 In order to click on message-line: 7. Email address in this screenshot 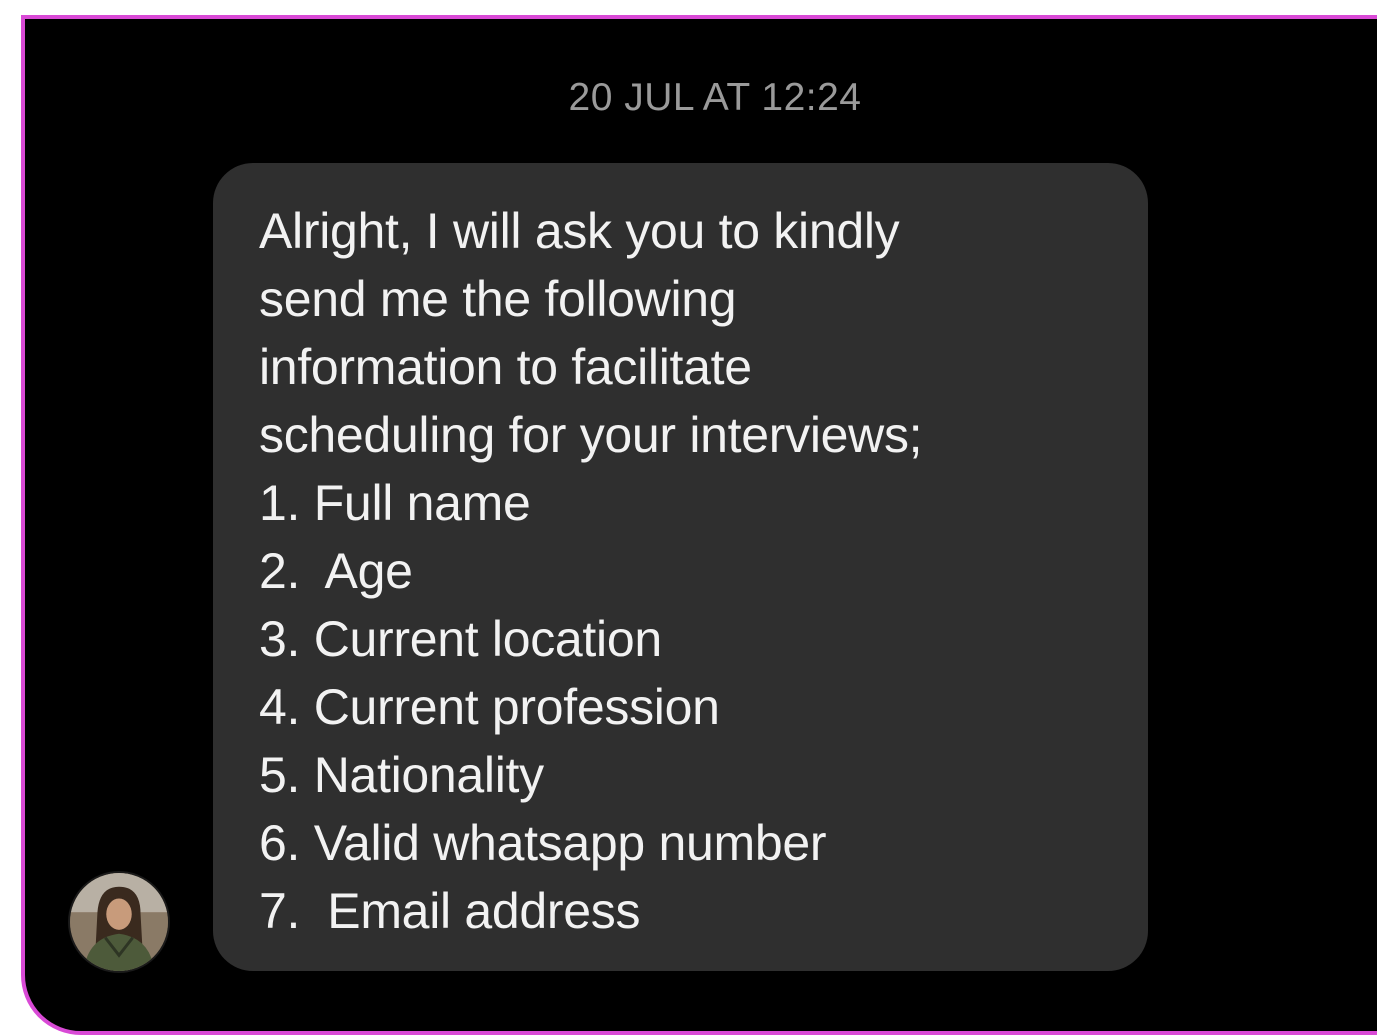, I will do `click(450, 911)`.